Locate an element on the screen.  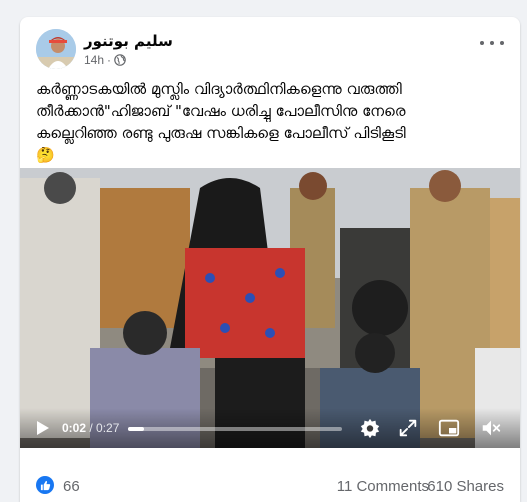
reaction-bar: 66 11 Comments 610 Shares is located at coordinates (270, 475).